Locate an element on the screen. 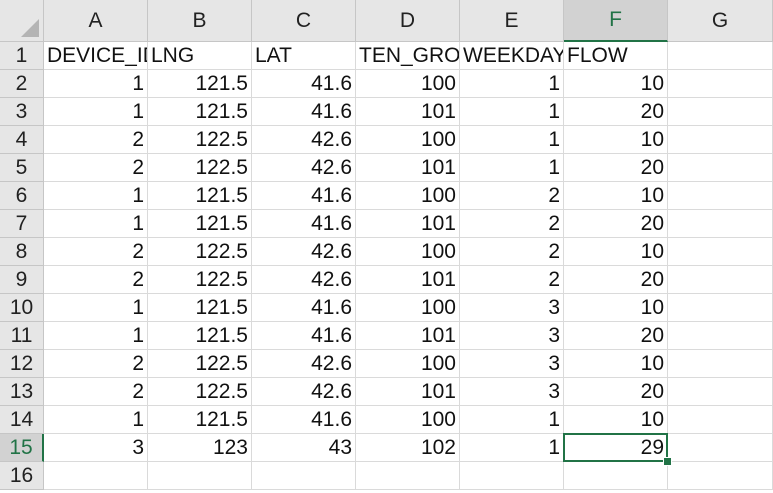  cell-g7 is located at coordinates (720, 224).